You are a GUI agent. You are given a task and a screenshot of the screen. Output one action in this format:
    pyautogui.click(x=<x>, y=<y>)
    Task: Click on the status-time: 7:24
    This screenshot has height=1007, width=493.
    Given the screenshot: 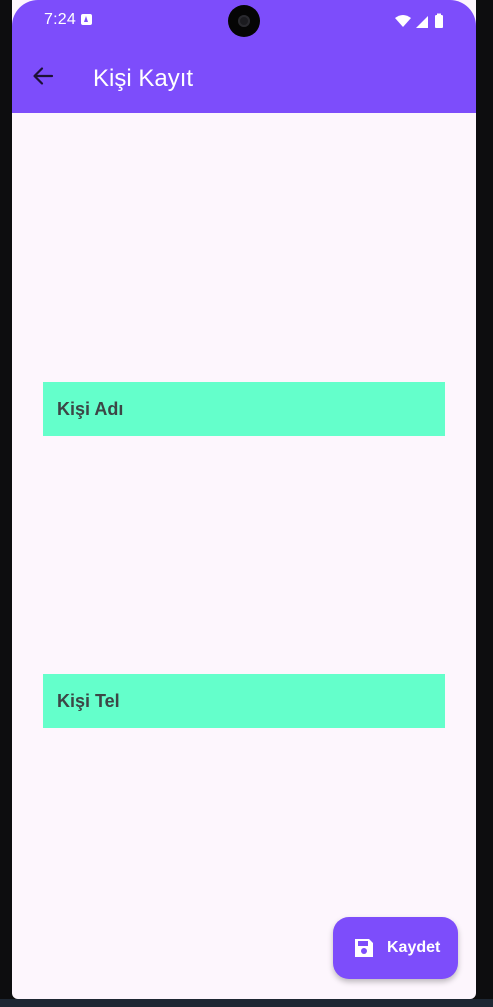 What is the action you would take?
    pyautogui.click(x=60, y=19)
    